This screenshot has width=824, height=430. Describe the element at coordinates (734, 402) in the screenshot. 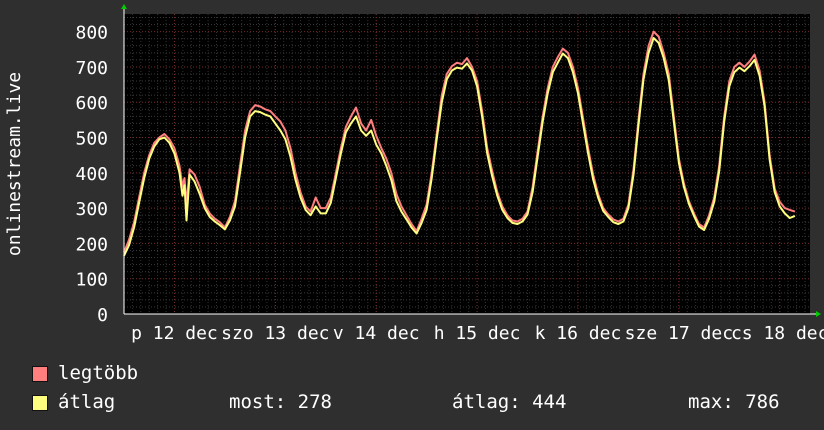

I see `stat-max: max: 786` at that location.